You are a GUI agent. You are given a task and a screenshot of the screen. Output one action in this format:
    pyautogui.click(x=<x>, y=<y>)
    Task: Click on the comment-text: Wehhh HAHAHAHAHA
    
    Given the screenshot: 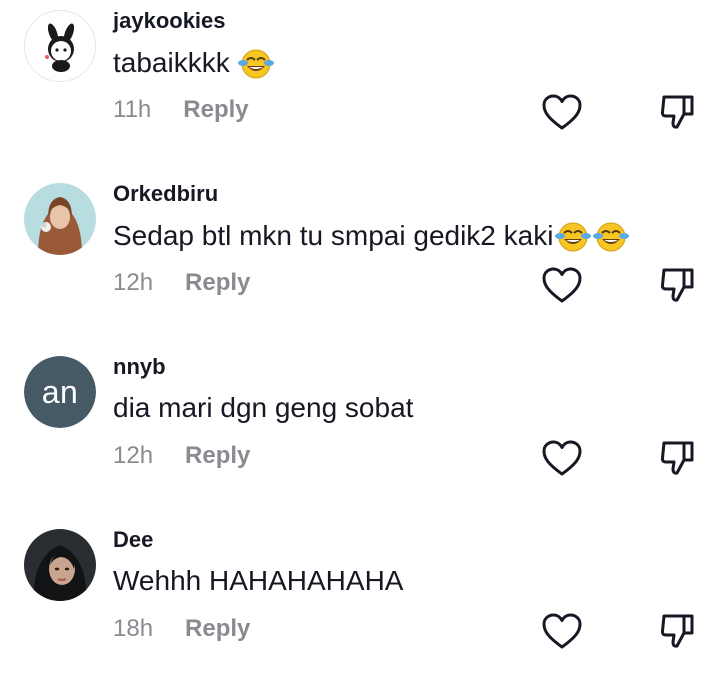 What is the action you would take?
    pyautogui.click(x=258, y=581)
    